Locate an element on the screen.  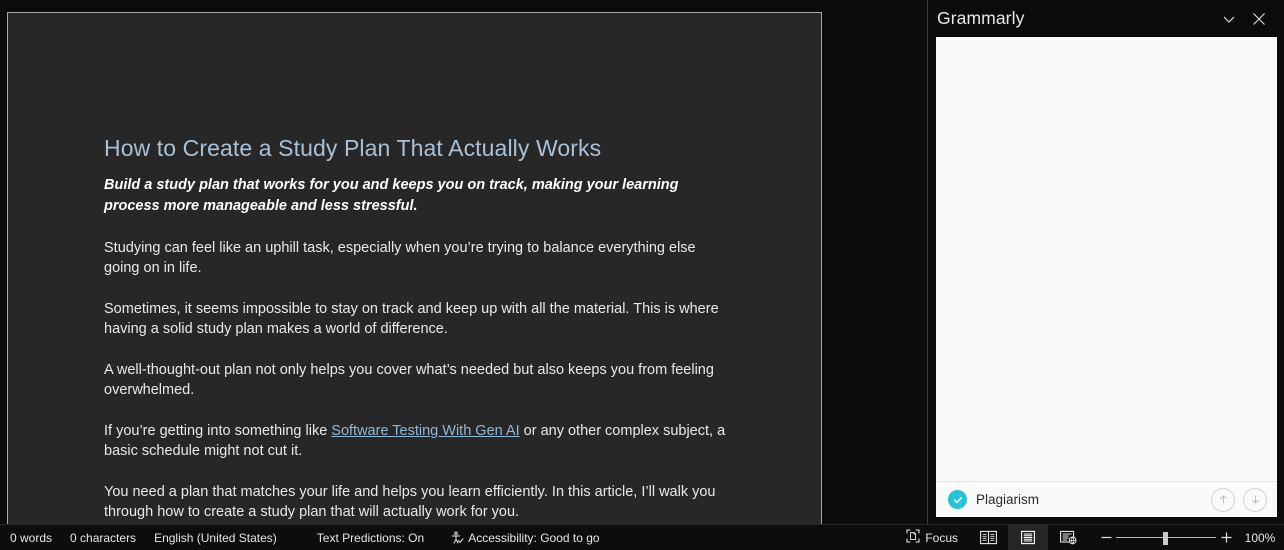
paragraph-4-text-before: If you’re getting into something like is located at coordinates (218, 431).